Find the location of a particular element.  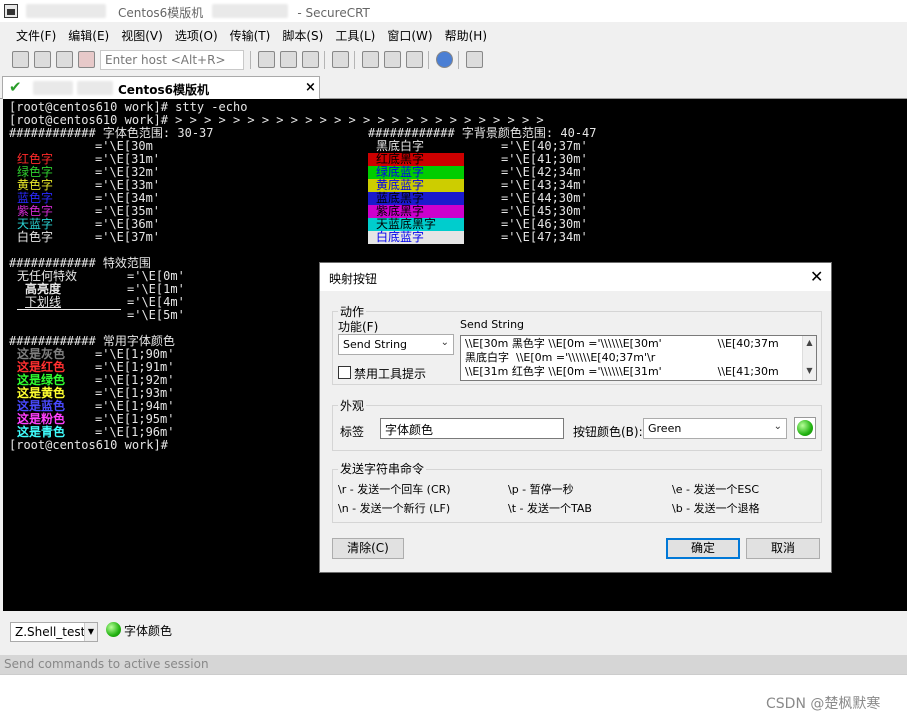

menu-options: 选项(O) is located at coordinates (196, 34).